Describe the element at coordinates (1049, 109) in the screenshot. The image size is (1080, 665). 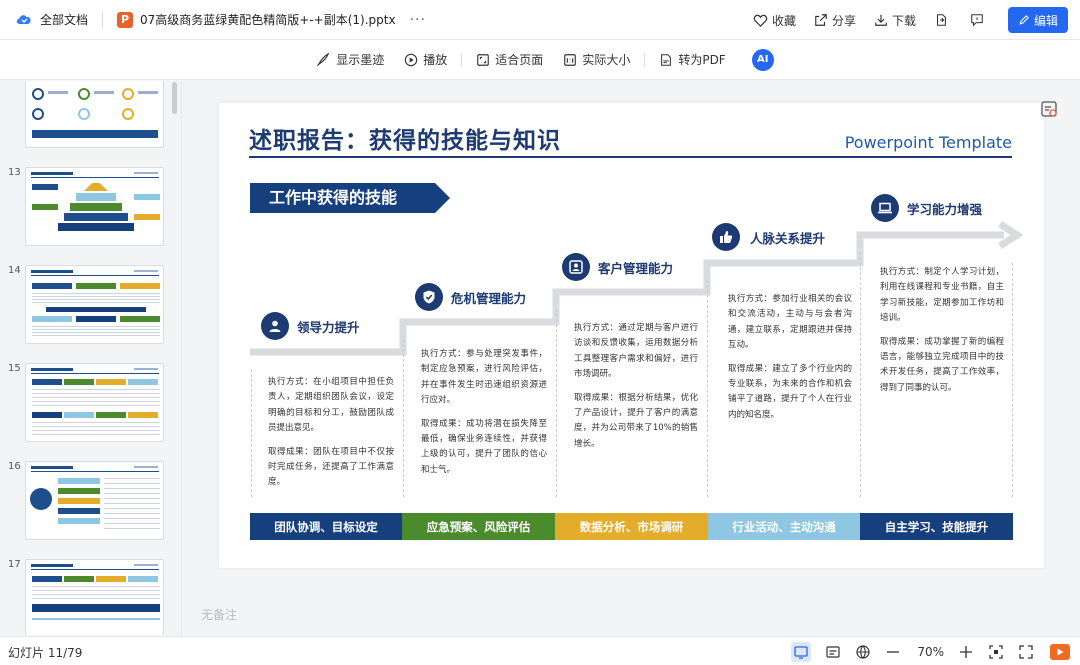
I see `slide-tools-icon` at that location.